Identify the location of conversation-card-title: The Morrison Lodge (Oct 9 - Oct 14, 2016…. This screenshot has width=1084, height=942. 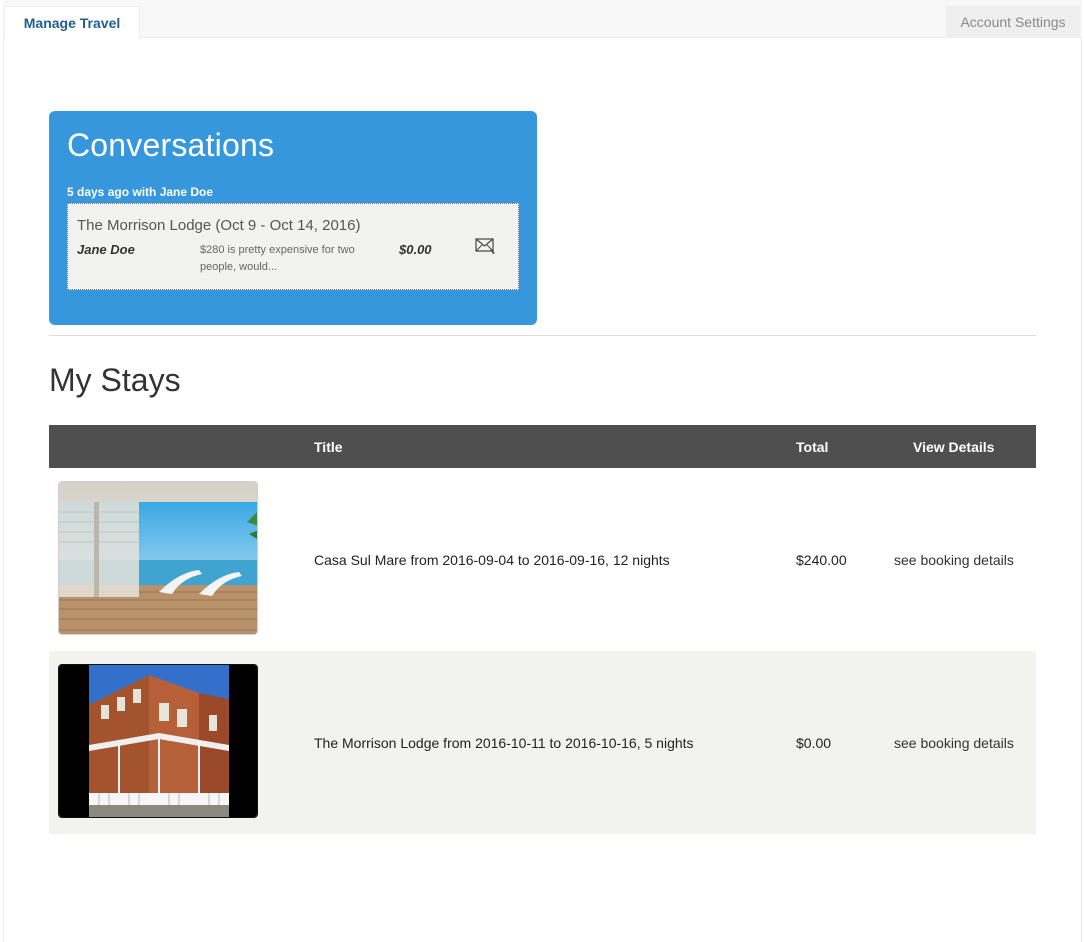
(219, 225).